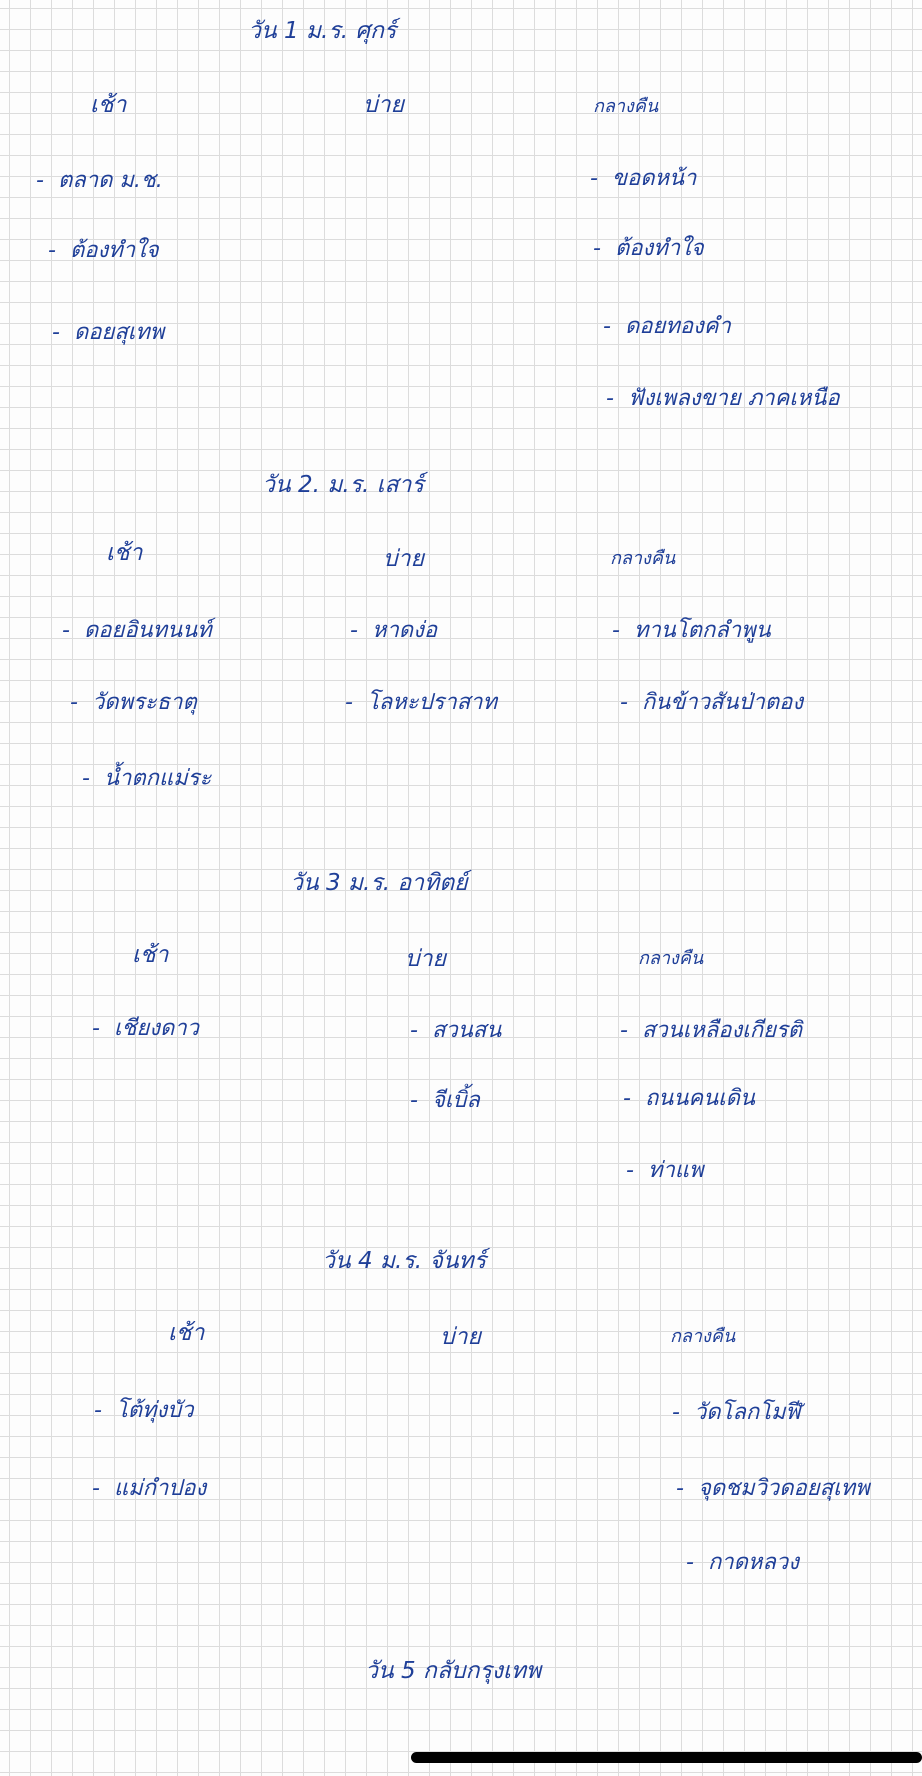 The image size is (922, 1776). What do you see at coordinates (403, 559) in the screenshot?
I see `day-2-header-afternoon: บ่าย` at bounding box center [403, 559].